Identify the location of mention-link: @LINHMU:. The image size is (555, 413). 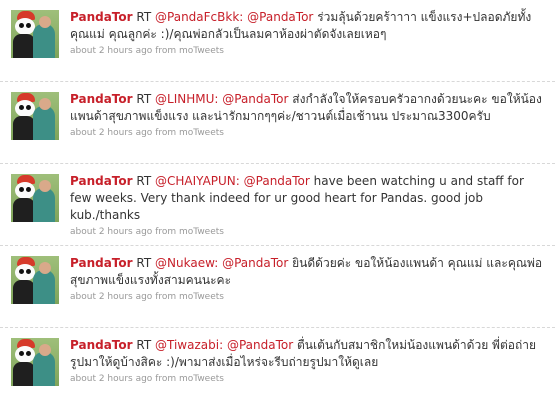
(186, 99).